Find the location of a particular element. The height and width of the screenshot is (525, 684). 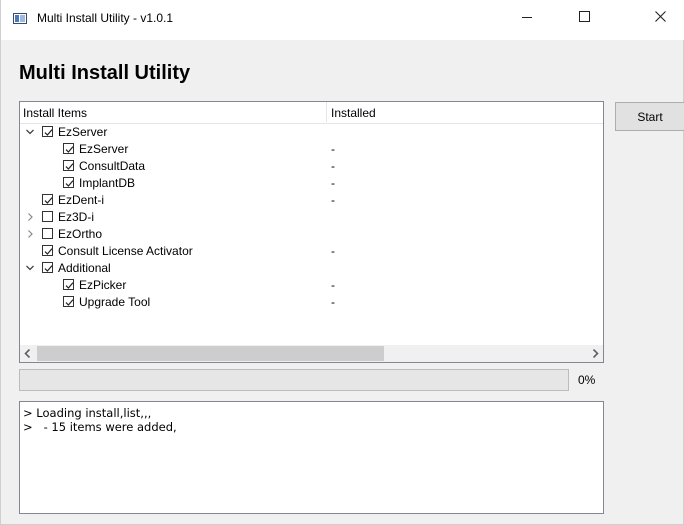

maximize-icon is located at coordinates (584, 16).